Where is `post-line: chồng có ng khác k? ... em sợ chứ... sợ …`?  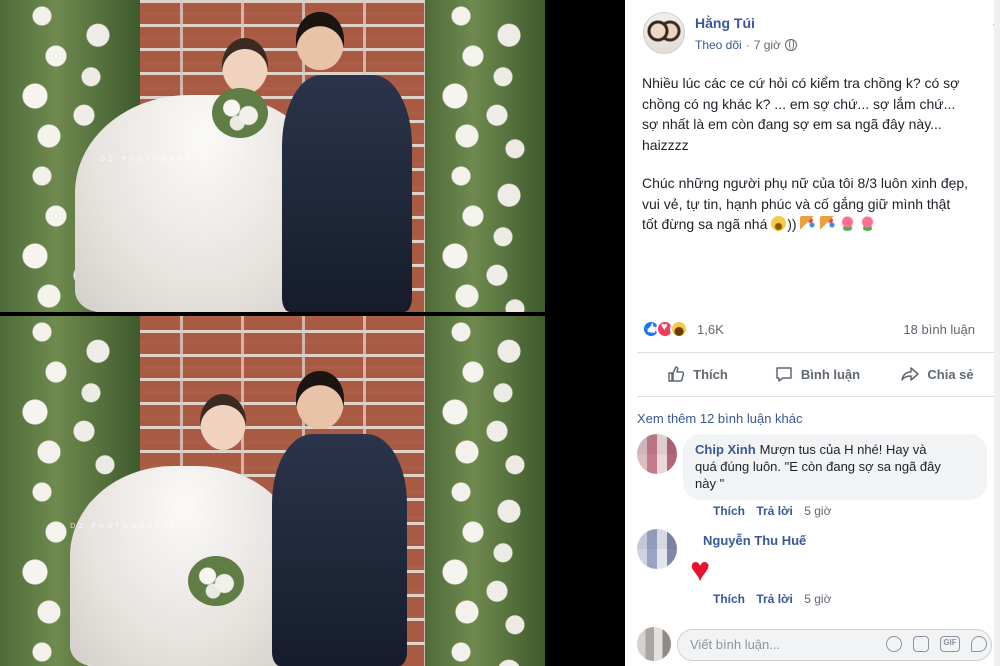
post-line: chồng có ng khác k? ... em sợ chứ... sợ … is located at coordinates (799, 103).